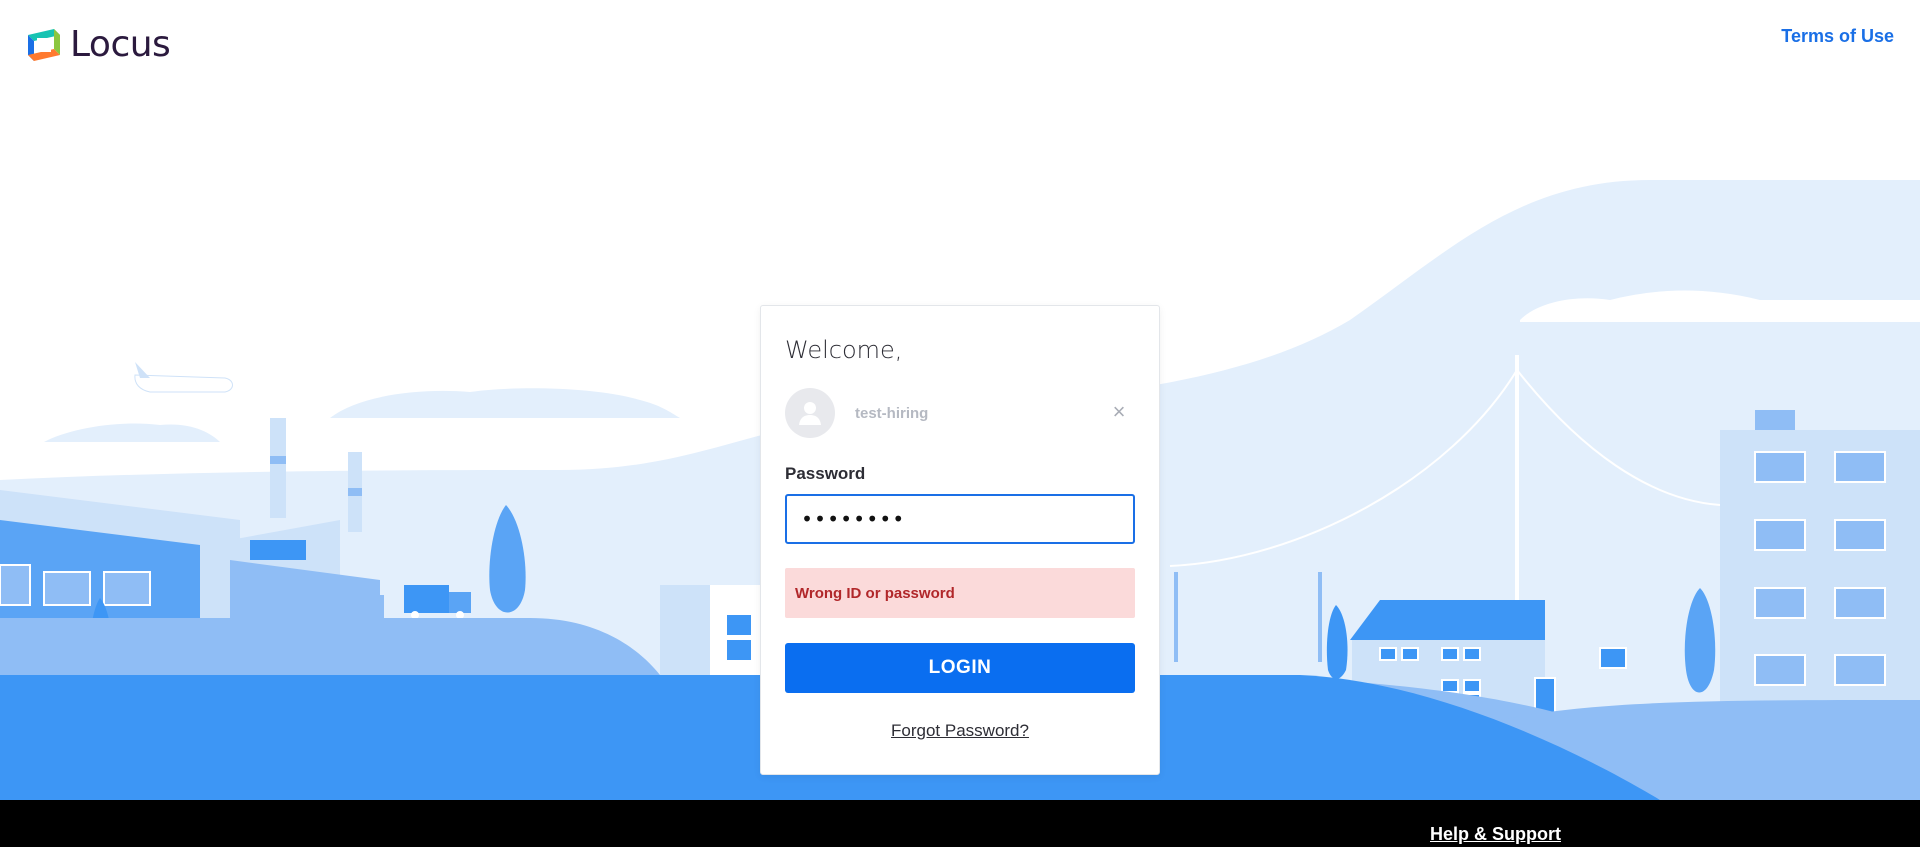 The width and height of the screenshot is (1920, 847). Describe the element at coordinates (960, 413) in the screenshot. I see `selected-user-row: test-hiring ×` at that location.